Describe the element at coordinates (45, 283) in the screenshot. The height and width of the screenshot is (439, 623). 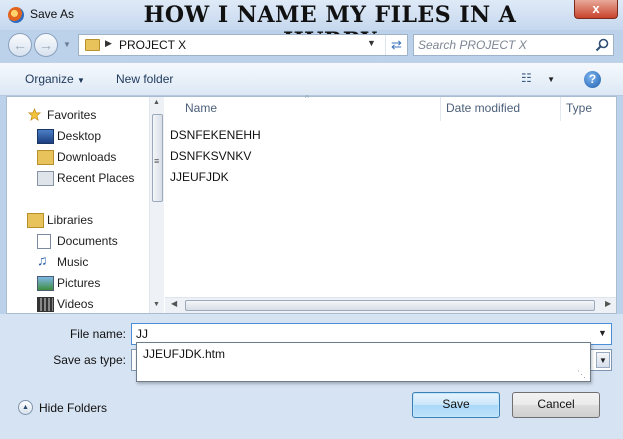
I see `pictures-icon` at that location.